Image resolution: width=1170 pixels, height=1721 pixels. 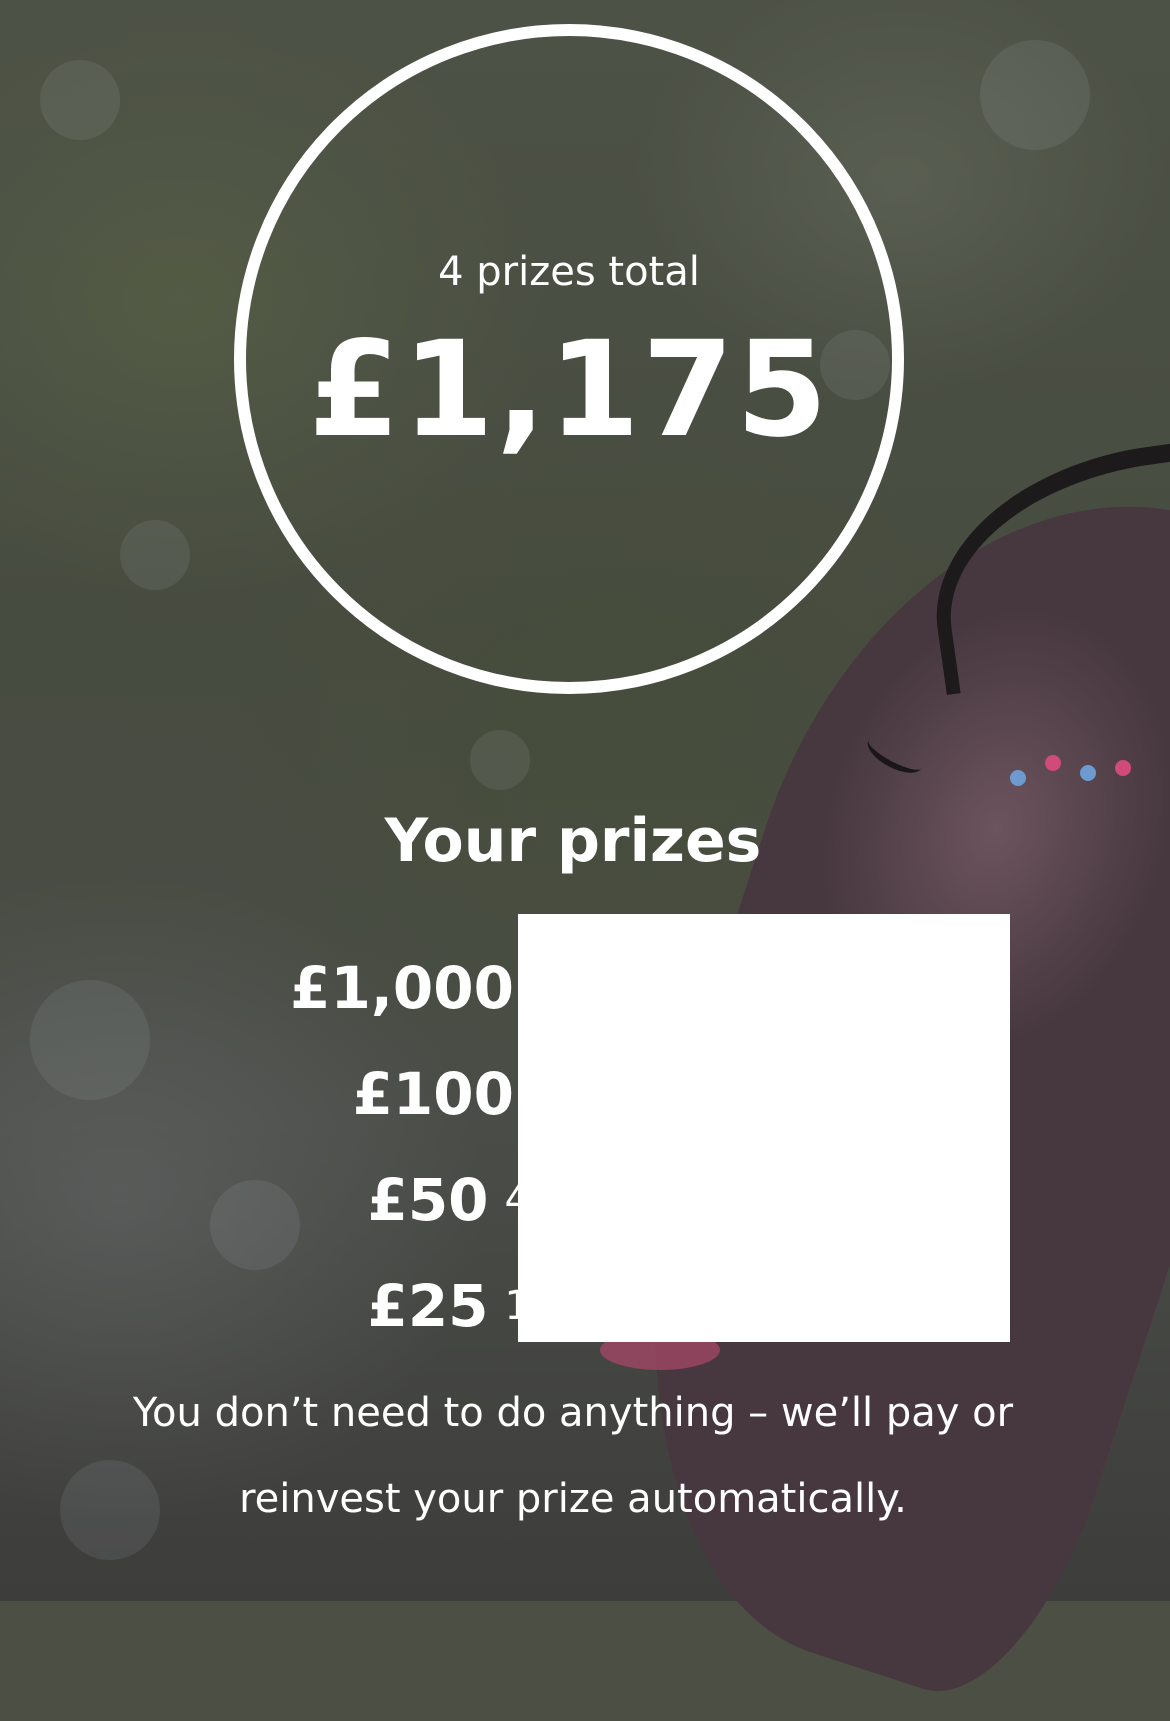 I want to click on your-prizes-heading: Your prizes, so click(x=573, y=841).